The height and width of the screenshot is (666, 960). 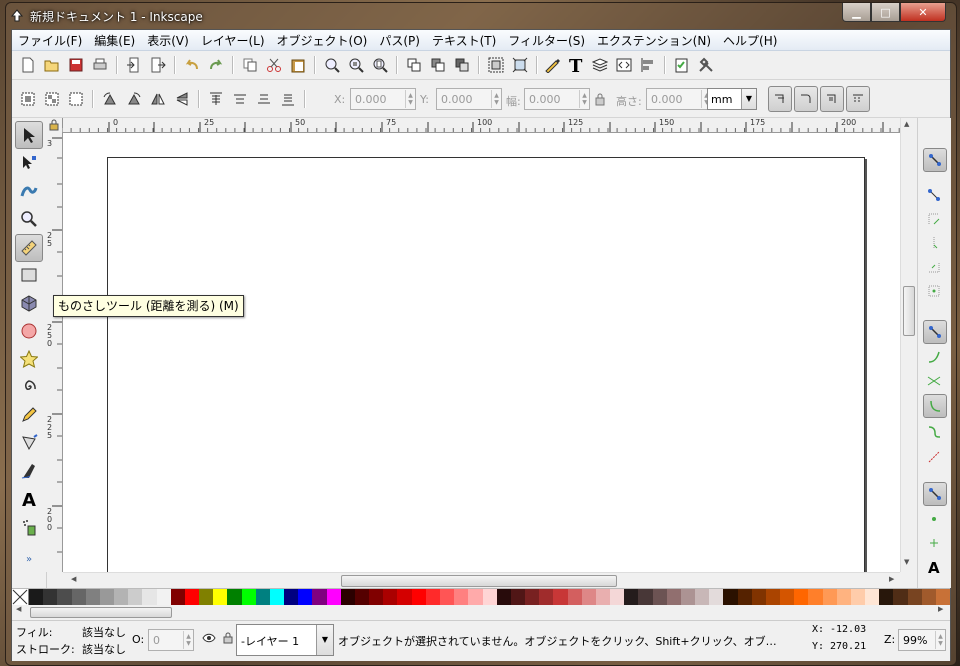 I want to click on scroll-right-icon: ▶, so click(x=891, y=579).